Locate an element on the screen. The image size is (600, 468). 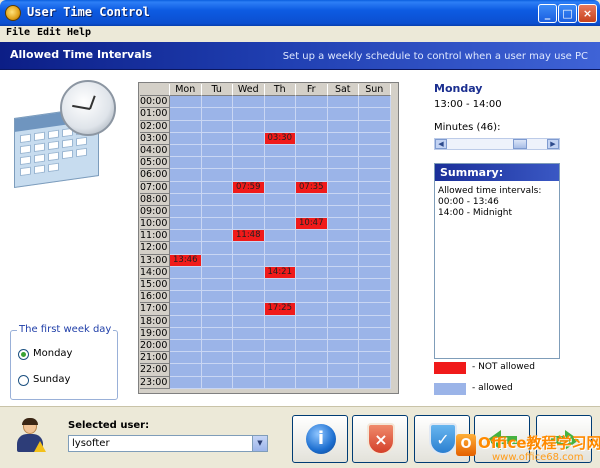
hour-header: 12:00 is located at coordinates (155, 248).